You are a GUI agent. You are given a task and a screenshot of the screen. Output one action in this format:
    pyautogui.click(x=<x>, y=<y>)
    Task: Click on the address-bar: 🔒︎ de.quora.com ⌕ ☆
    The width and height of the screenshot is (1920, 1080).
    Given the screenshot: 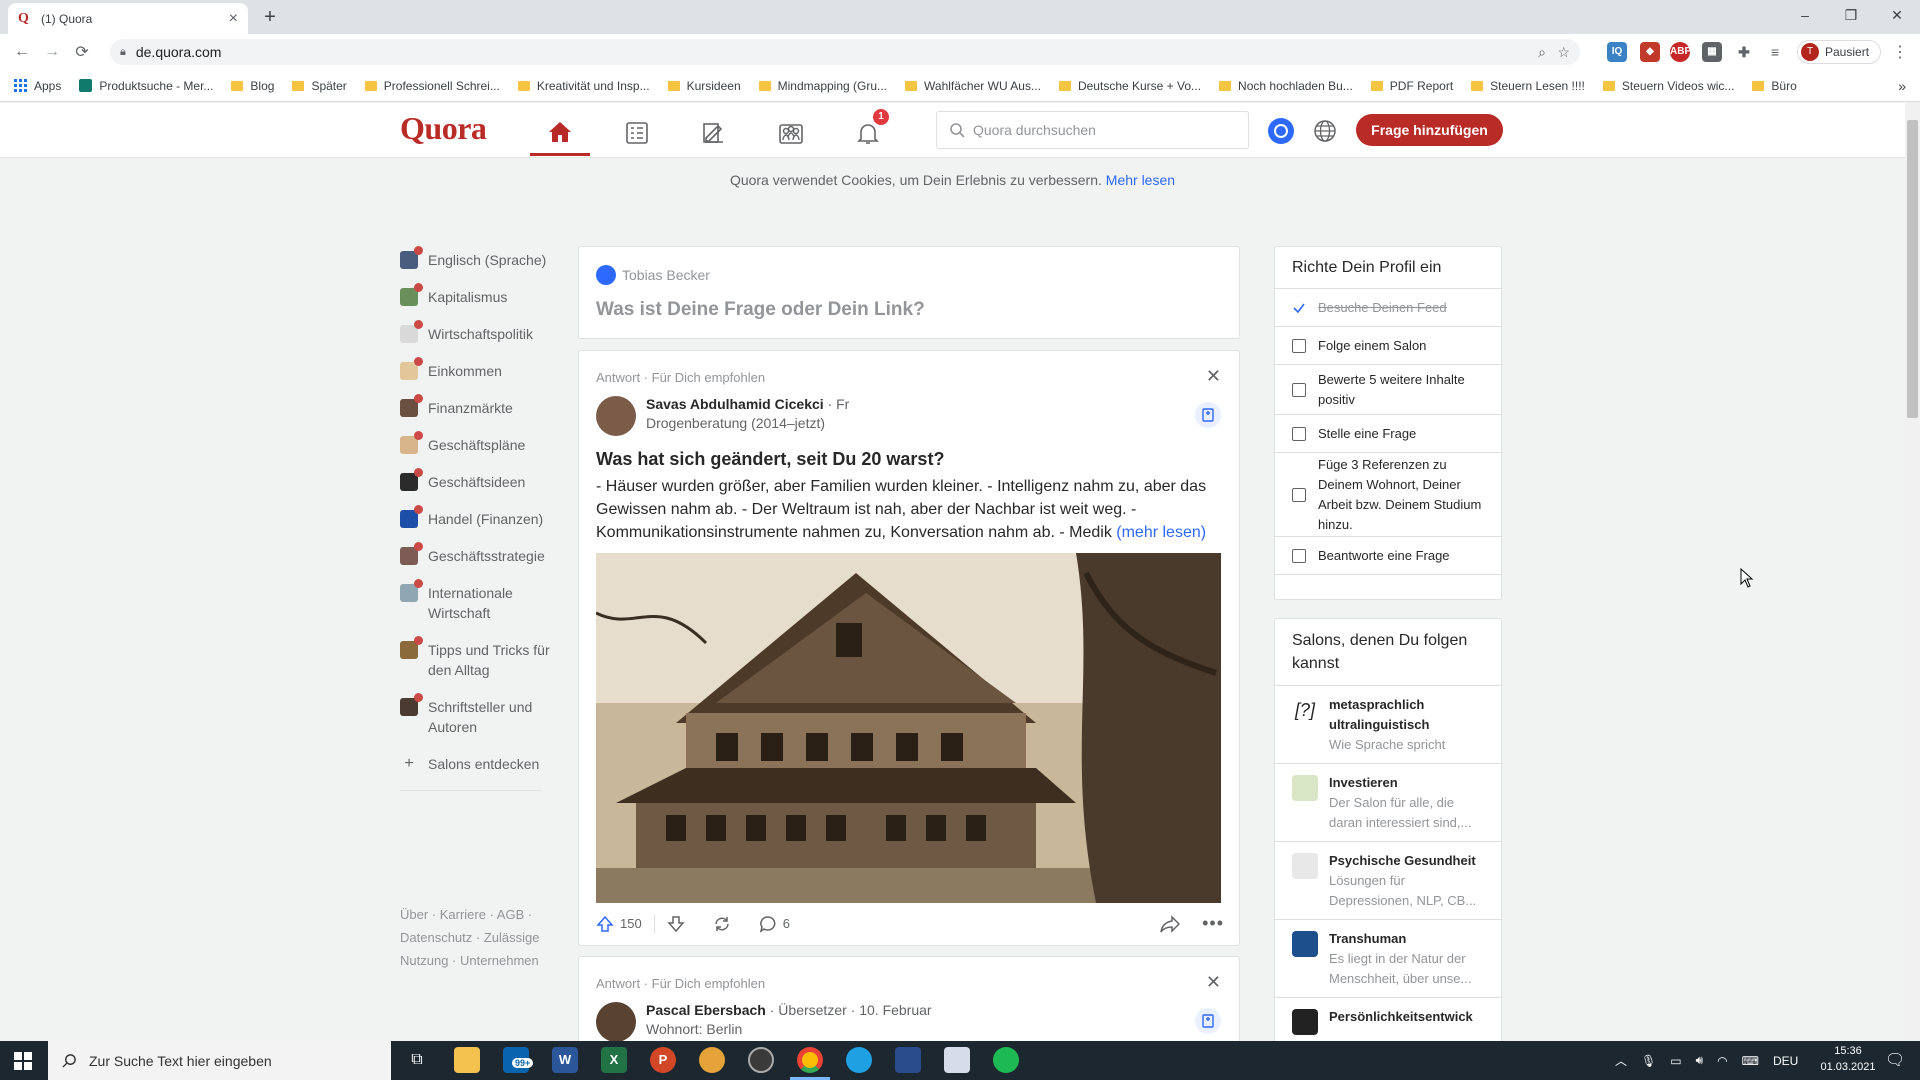 What is the action you would take?
    pyautogui.click(x=845, y=52)
    